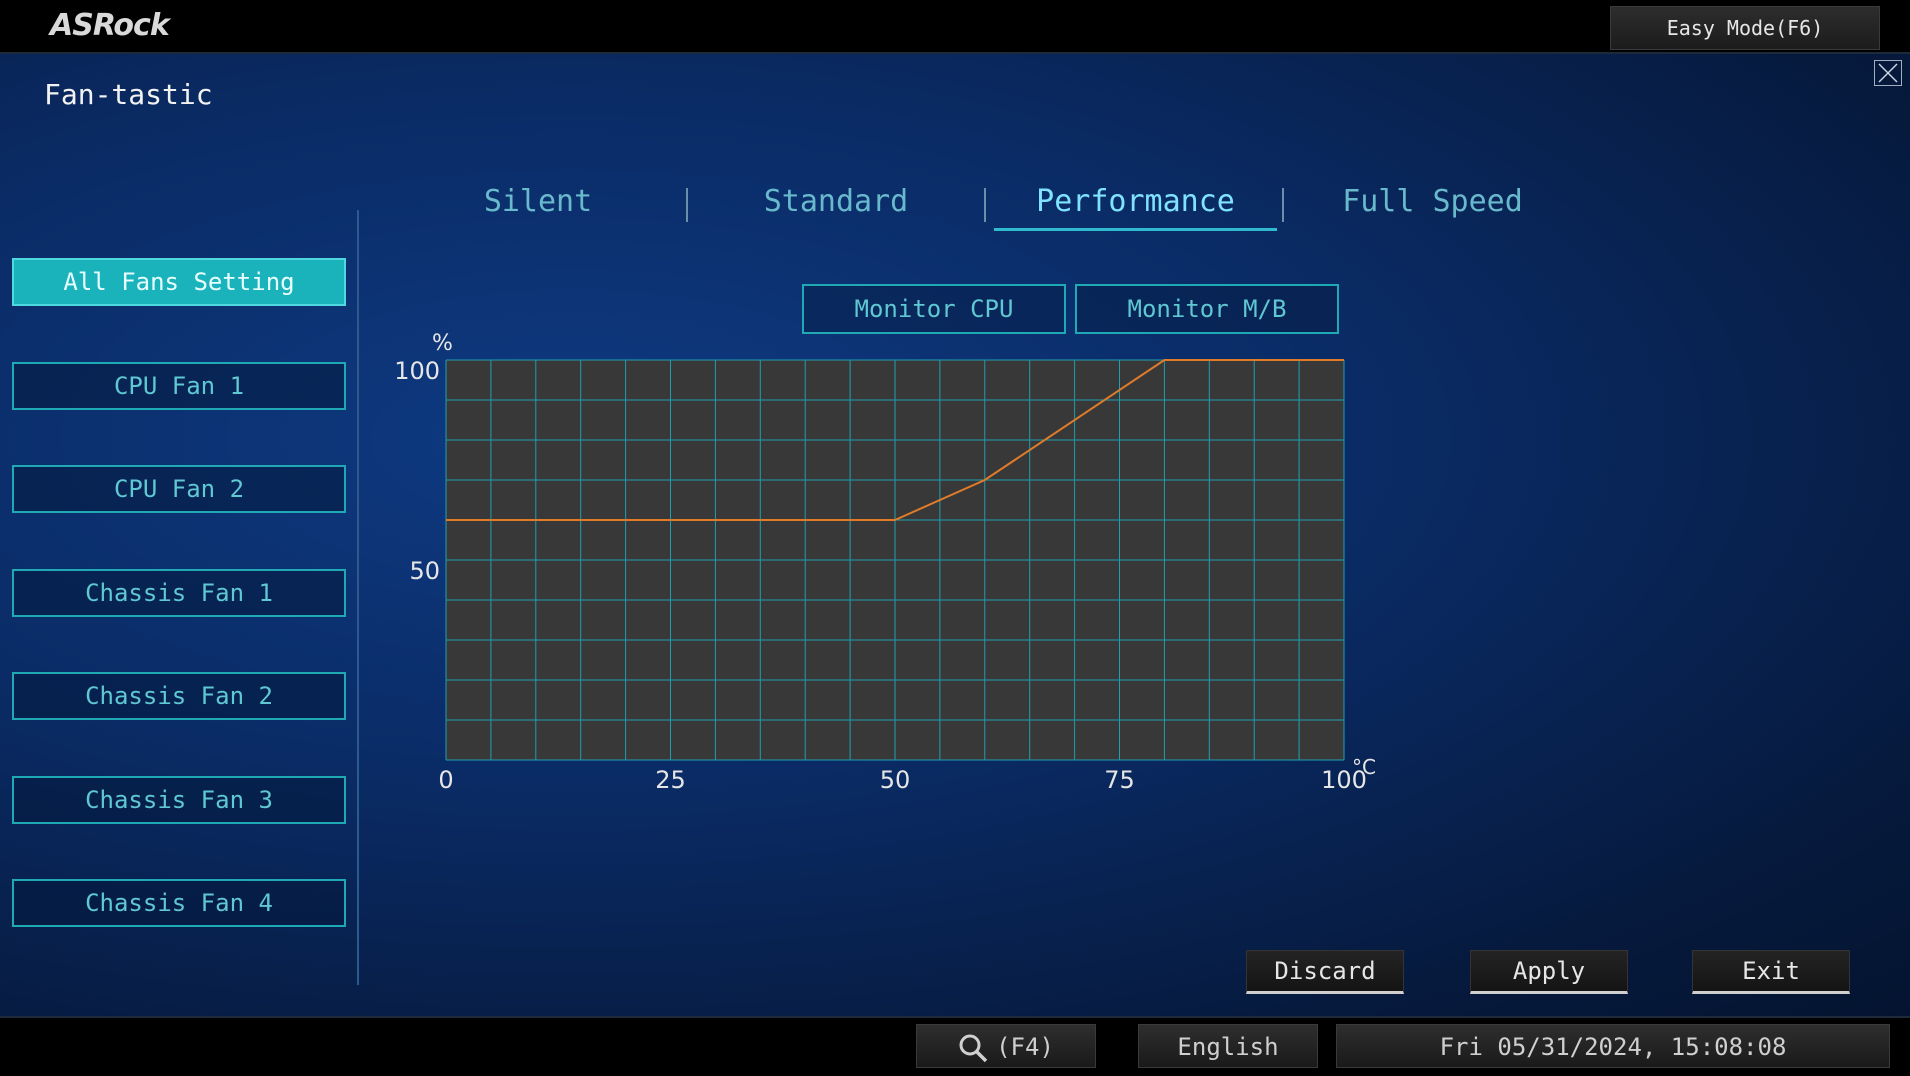 The image size is (1910, 1076). What do you see at coordinates (1135, 202) in the screenshot?
I see `tab-performance: Performance` at bounding box center [1135, 202].